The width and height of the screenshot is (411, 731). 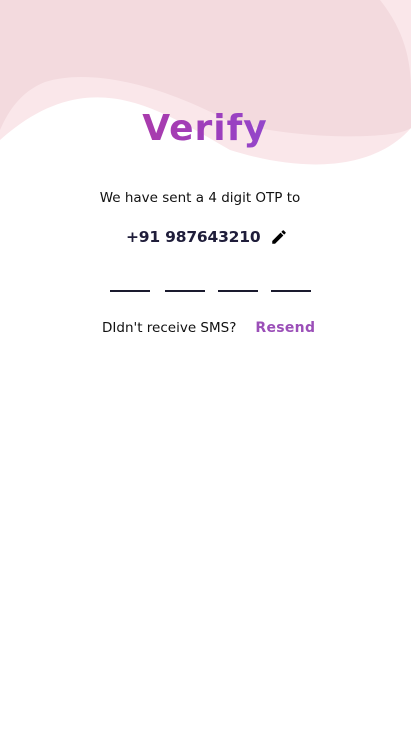 I want to click on otp-input-group, so click(x=210, y=281).